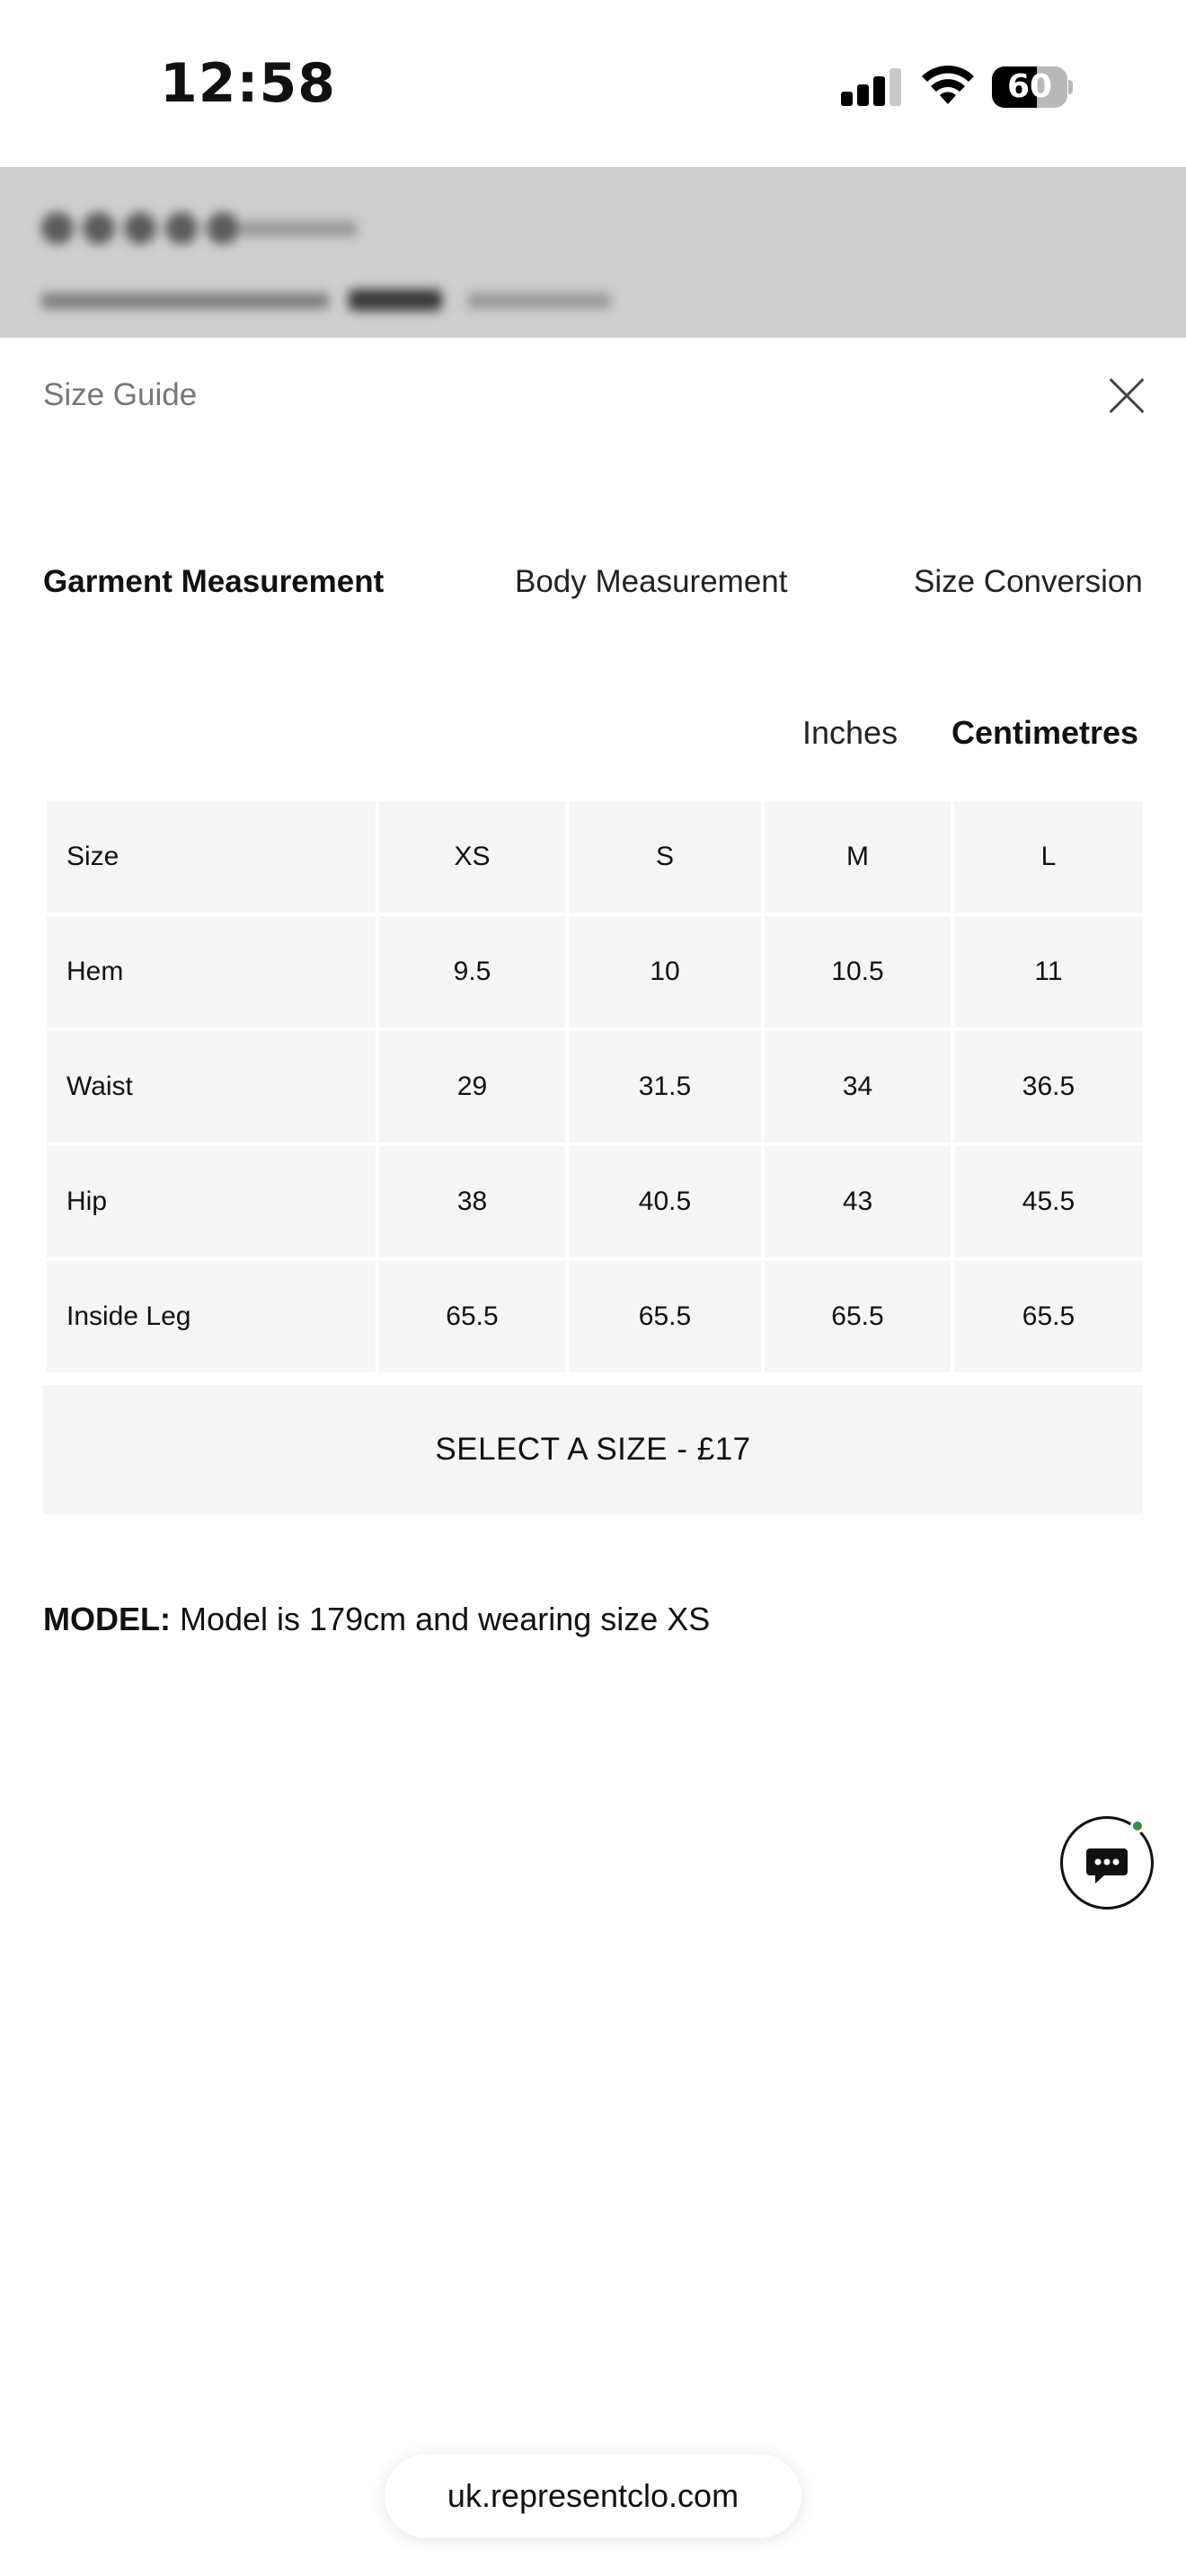 This screenshot has width=1186, height=2576. What do you see at coordinates (593, 83) in the screenshot?
I see `status-bar: 12:58 60` at bounding box center [593, 83].